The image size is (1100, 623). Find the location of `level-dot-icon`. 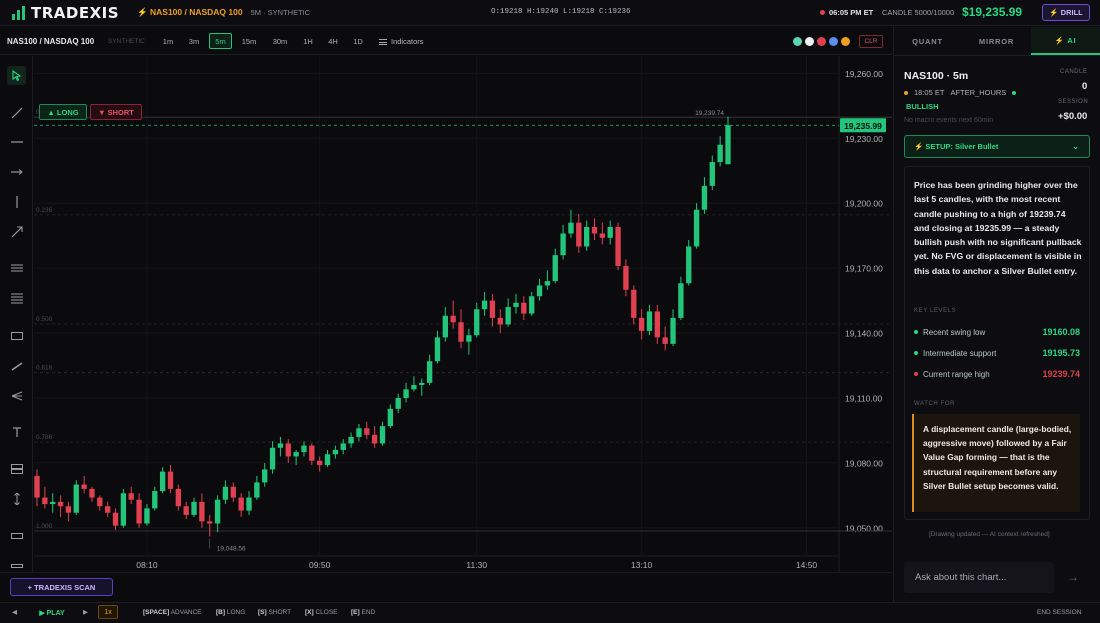

level-dot-icon is located at coordinates (916, 374).